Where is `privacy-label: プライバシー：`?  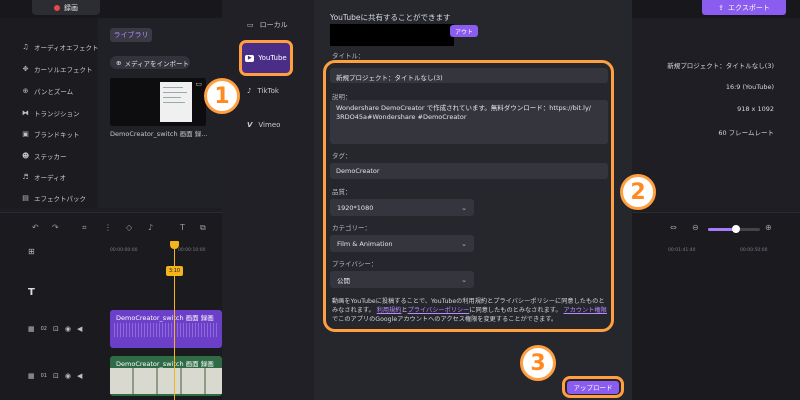 privacy-label: プライバシー： is located at coordinates (355, 264).